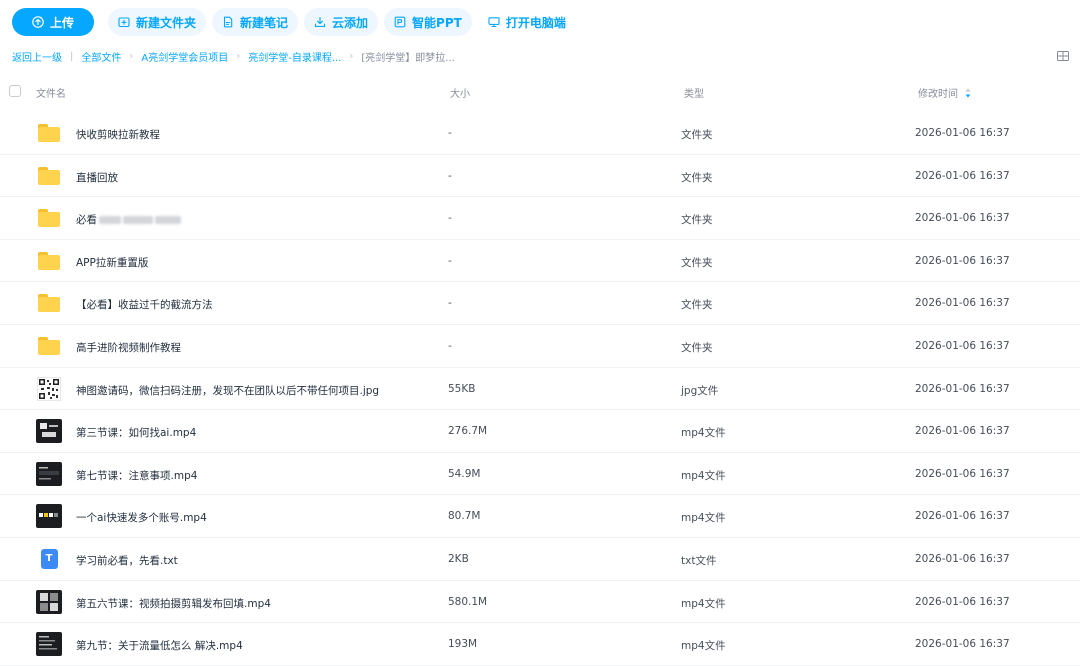 This screenshot has width=1080, height=666. I want to click on ppt-icon, so click(400, 22).